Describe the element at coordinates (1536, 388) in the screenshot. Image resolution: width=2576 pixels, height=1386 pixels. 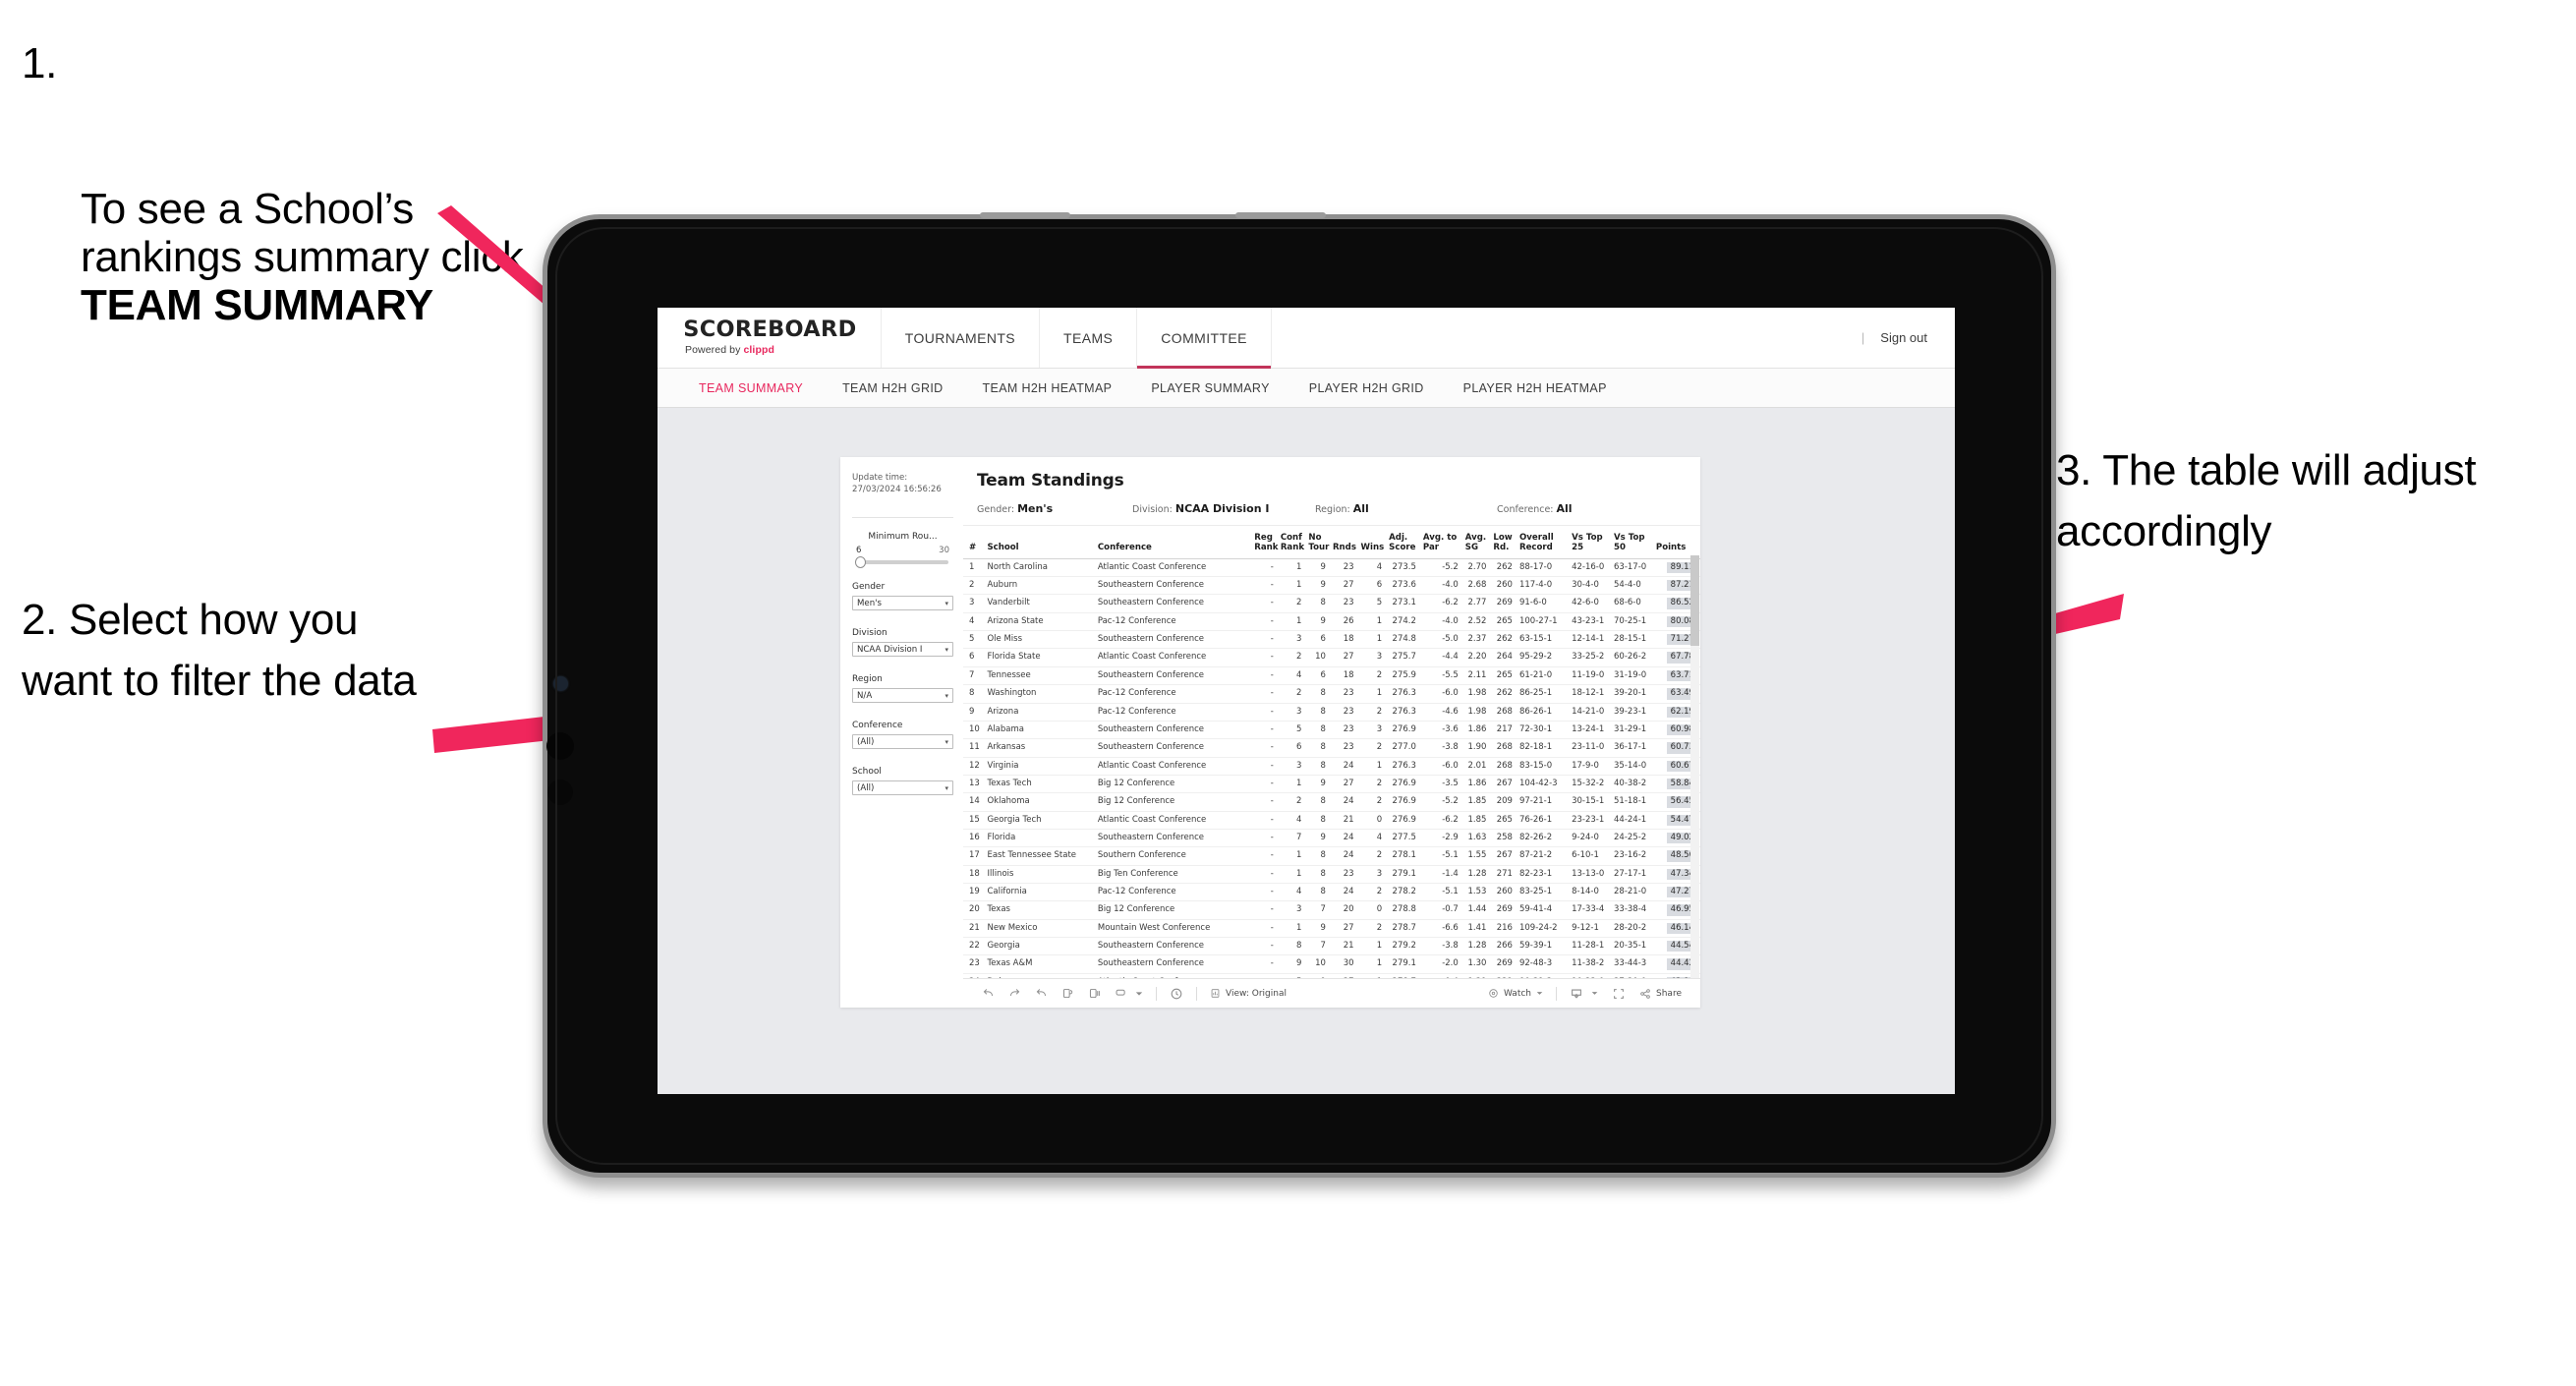
I see `tab-player-h2h-heatmap: PLAYER H2H HEATMAP` at that location.